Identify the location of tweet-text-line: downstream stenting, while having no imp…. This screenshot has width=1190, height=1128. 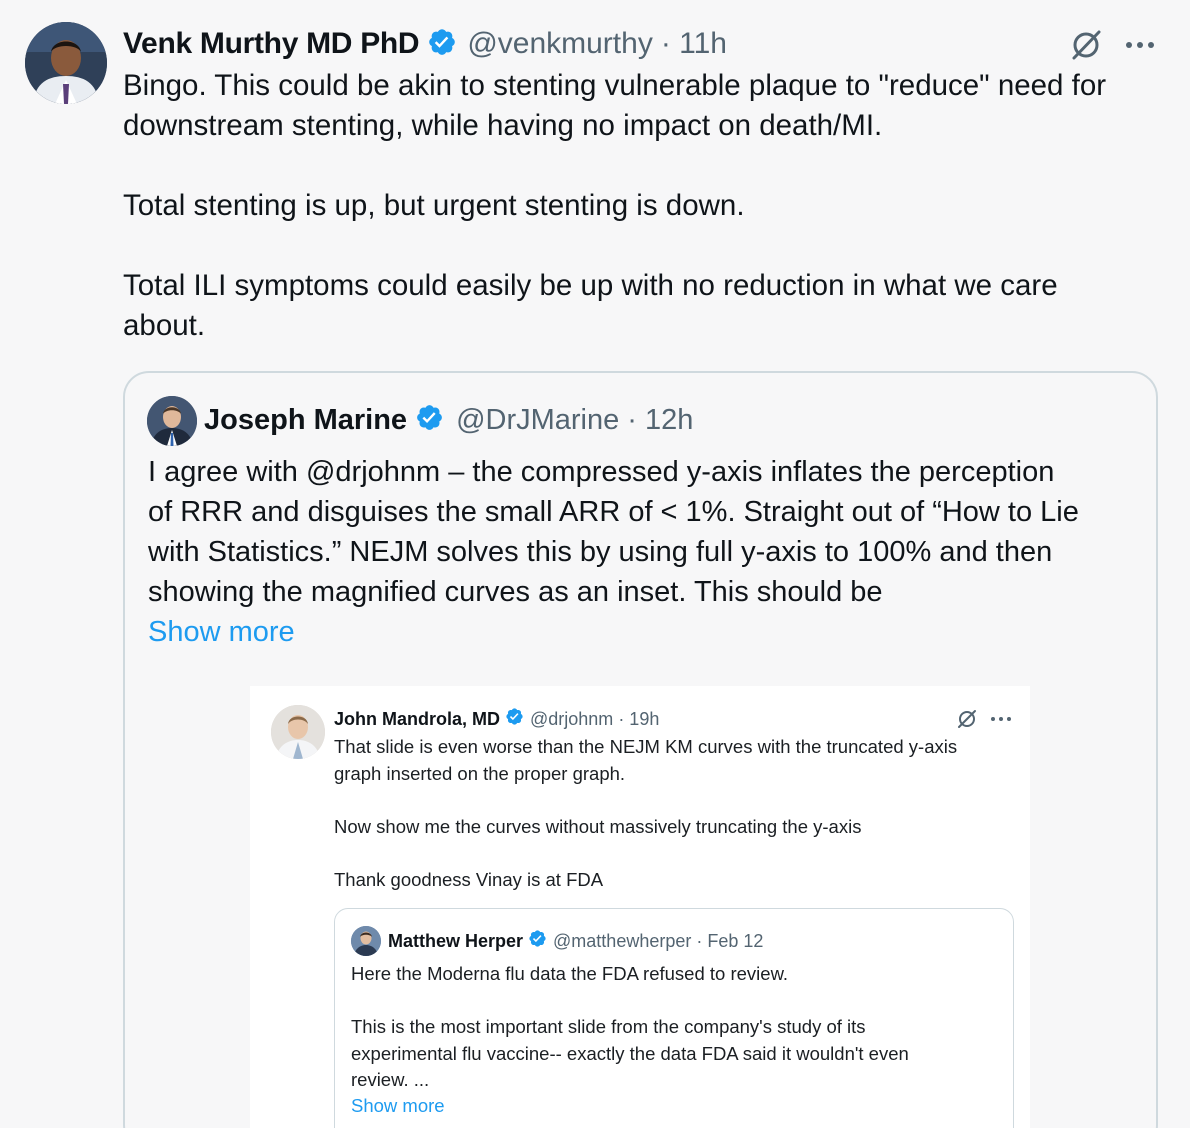
(503, 125).